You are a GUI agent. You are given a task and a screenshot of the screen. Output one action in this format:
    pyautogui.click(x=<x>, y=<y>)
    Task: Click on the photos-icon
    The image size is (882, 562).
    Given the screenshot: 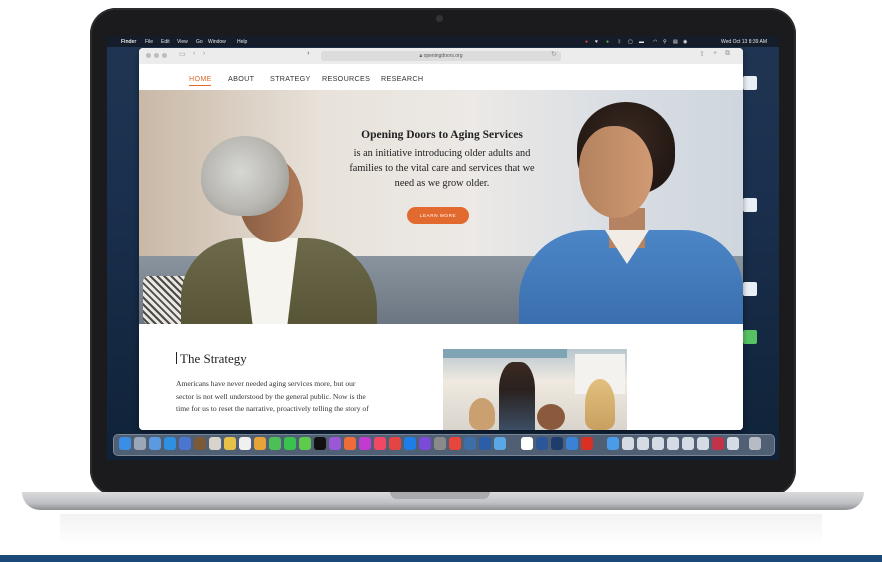 What is the action you would take?
    pyautogui.click(x=260, y=443)
    